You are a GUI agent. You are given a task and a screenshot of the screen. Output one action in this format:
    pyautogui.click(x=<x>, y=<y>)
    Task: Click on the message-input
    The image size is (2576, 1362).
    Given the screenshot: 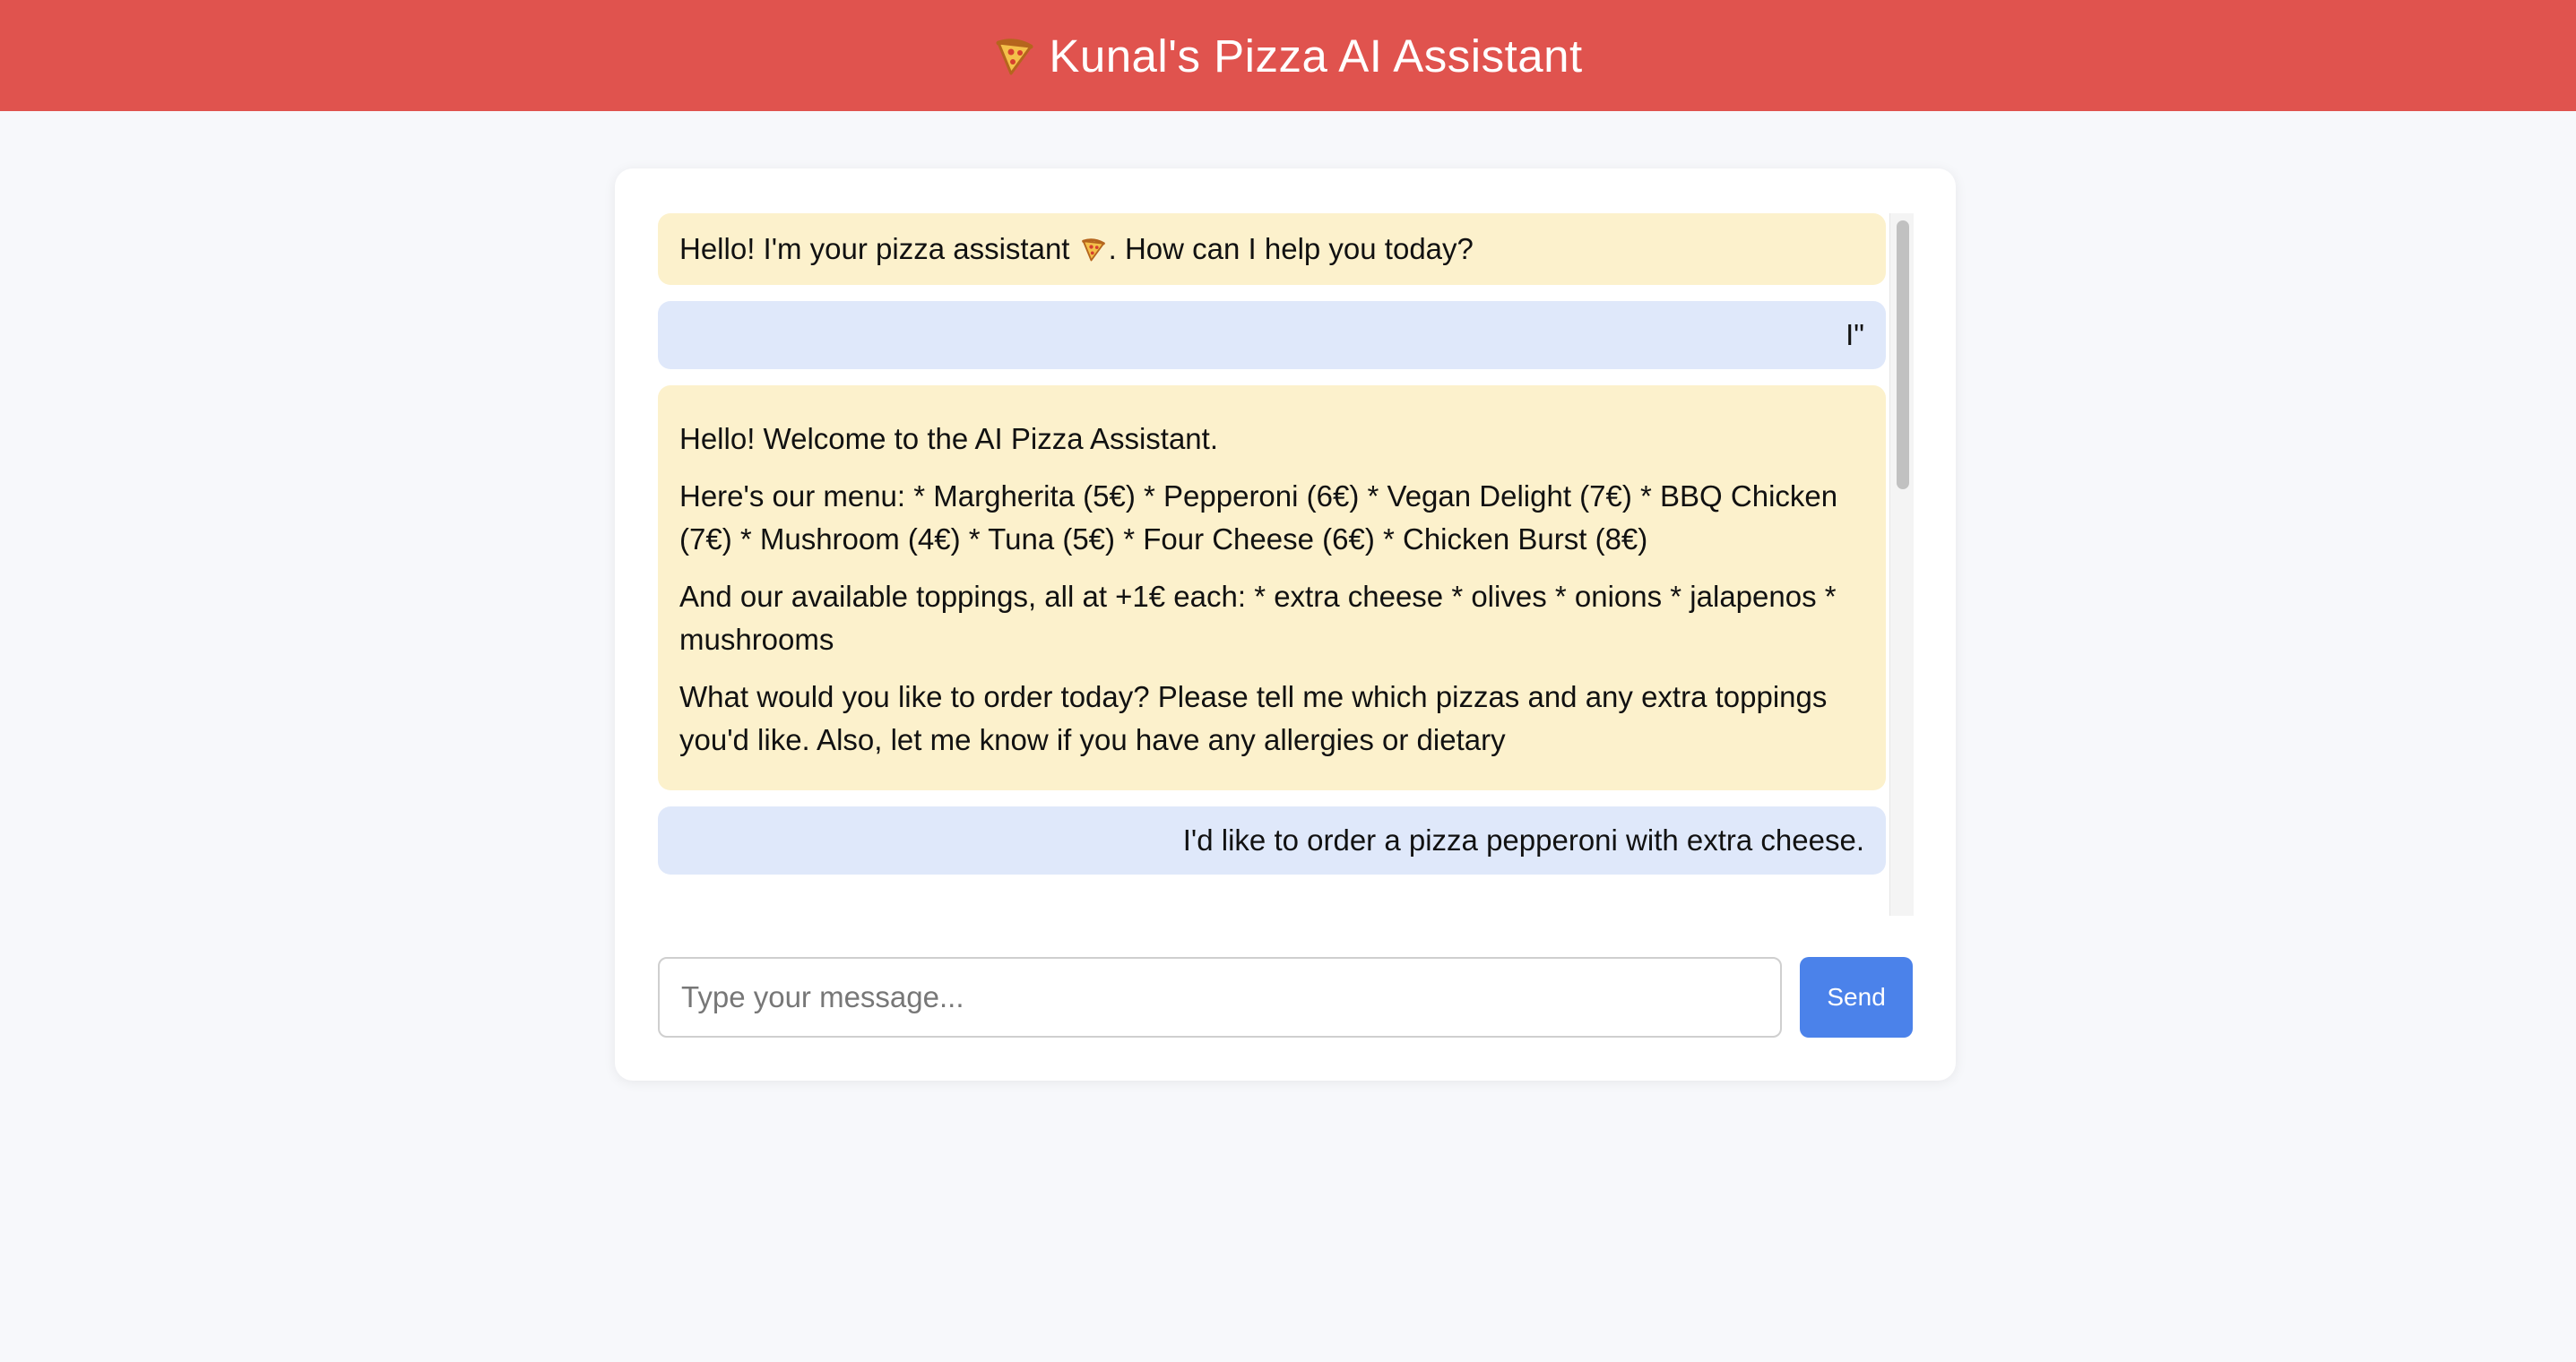 What is the action you would take?
    pyautogui.click(x=1220, y=997)
    